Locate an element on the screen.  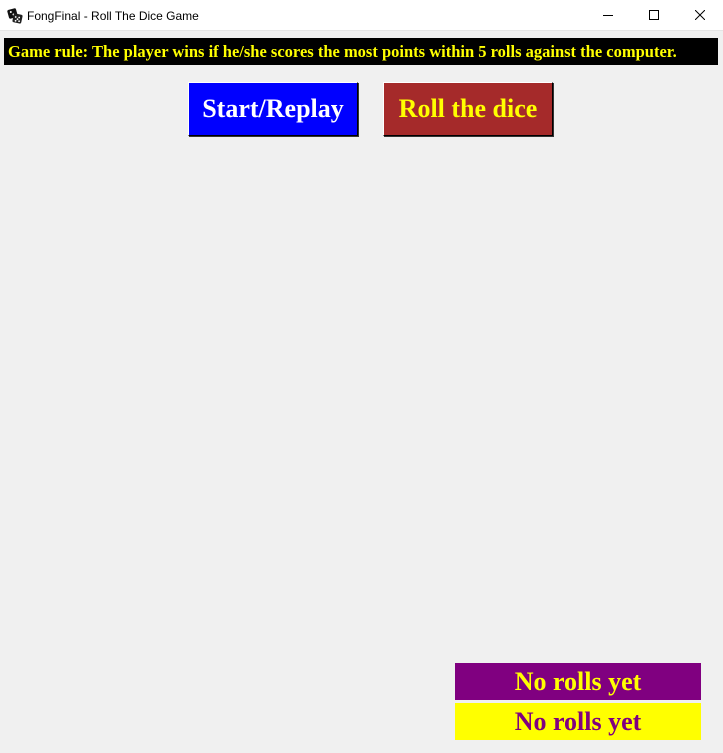
minimize-button is located at coordinates (608, 15).